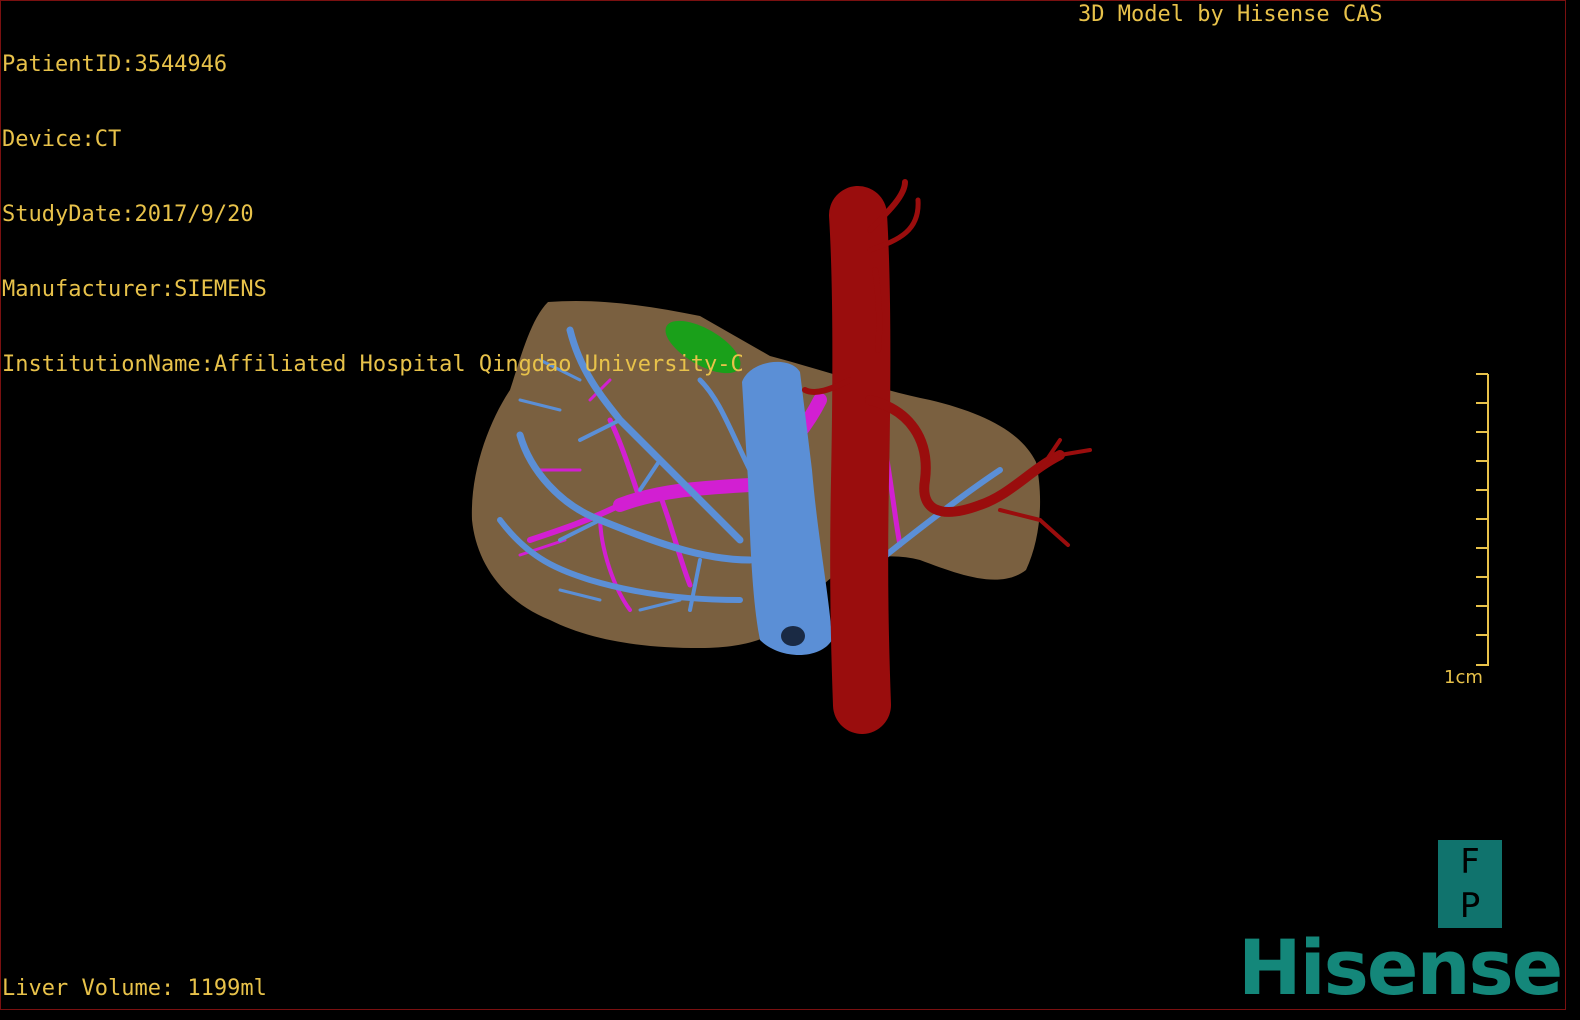  I want to click on scale-bar-label: 1cm, so click(1463, 677).